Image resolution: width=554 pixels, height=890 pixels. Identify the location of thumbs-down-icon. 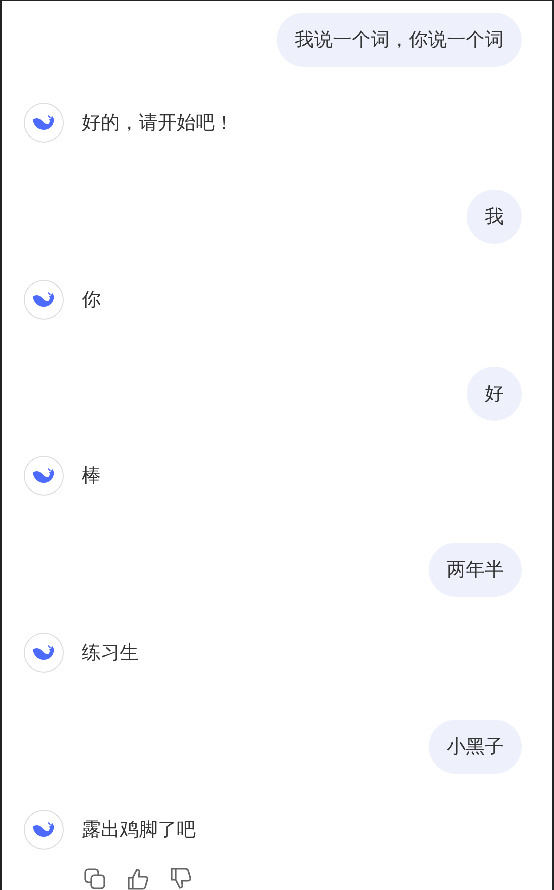
(181, 879).